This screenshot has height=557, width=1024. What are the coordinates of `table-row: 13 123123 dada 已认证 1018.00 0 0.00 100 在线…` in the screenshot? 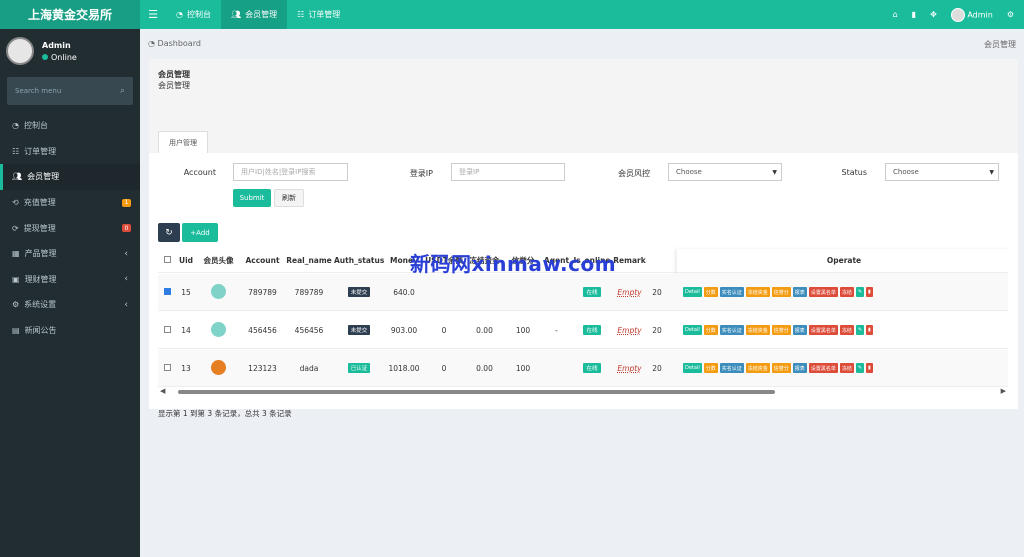 It's located at (583, 368).